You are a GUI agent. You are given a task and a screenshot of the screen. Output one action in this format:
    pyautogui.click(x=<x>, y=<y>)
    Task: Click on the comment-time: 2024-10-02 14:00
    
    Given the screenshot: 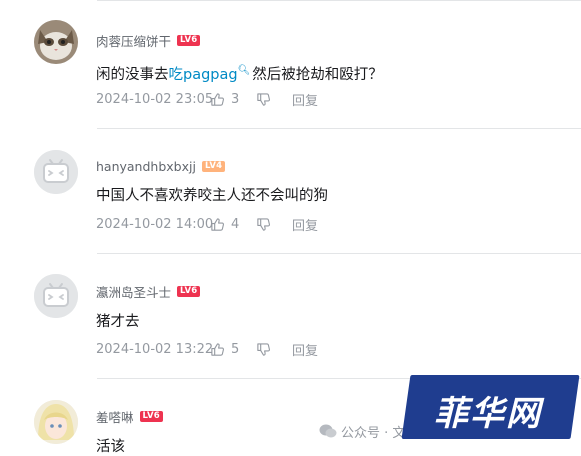 What is the action you would take?
    pyautogui.click(x=155, y=224)
    